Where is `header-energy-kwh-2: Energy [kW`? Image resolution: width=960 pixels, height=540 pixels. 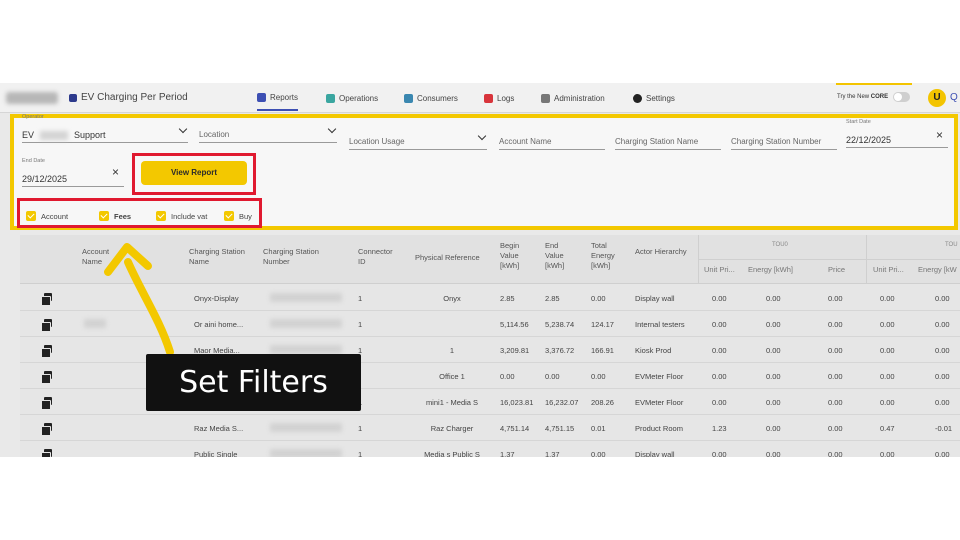
header-energy-kwh-2: Energy [kW is located at coordinates (937, 269).